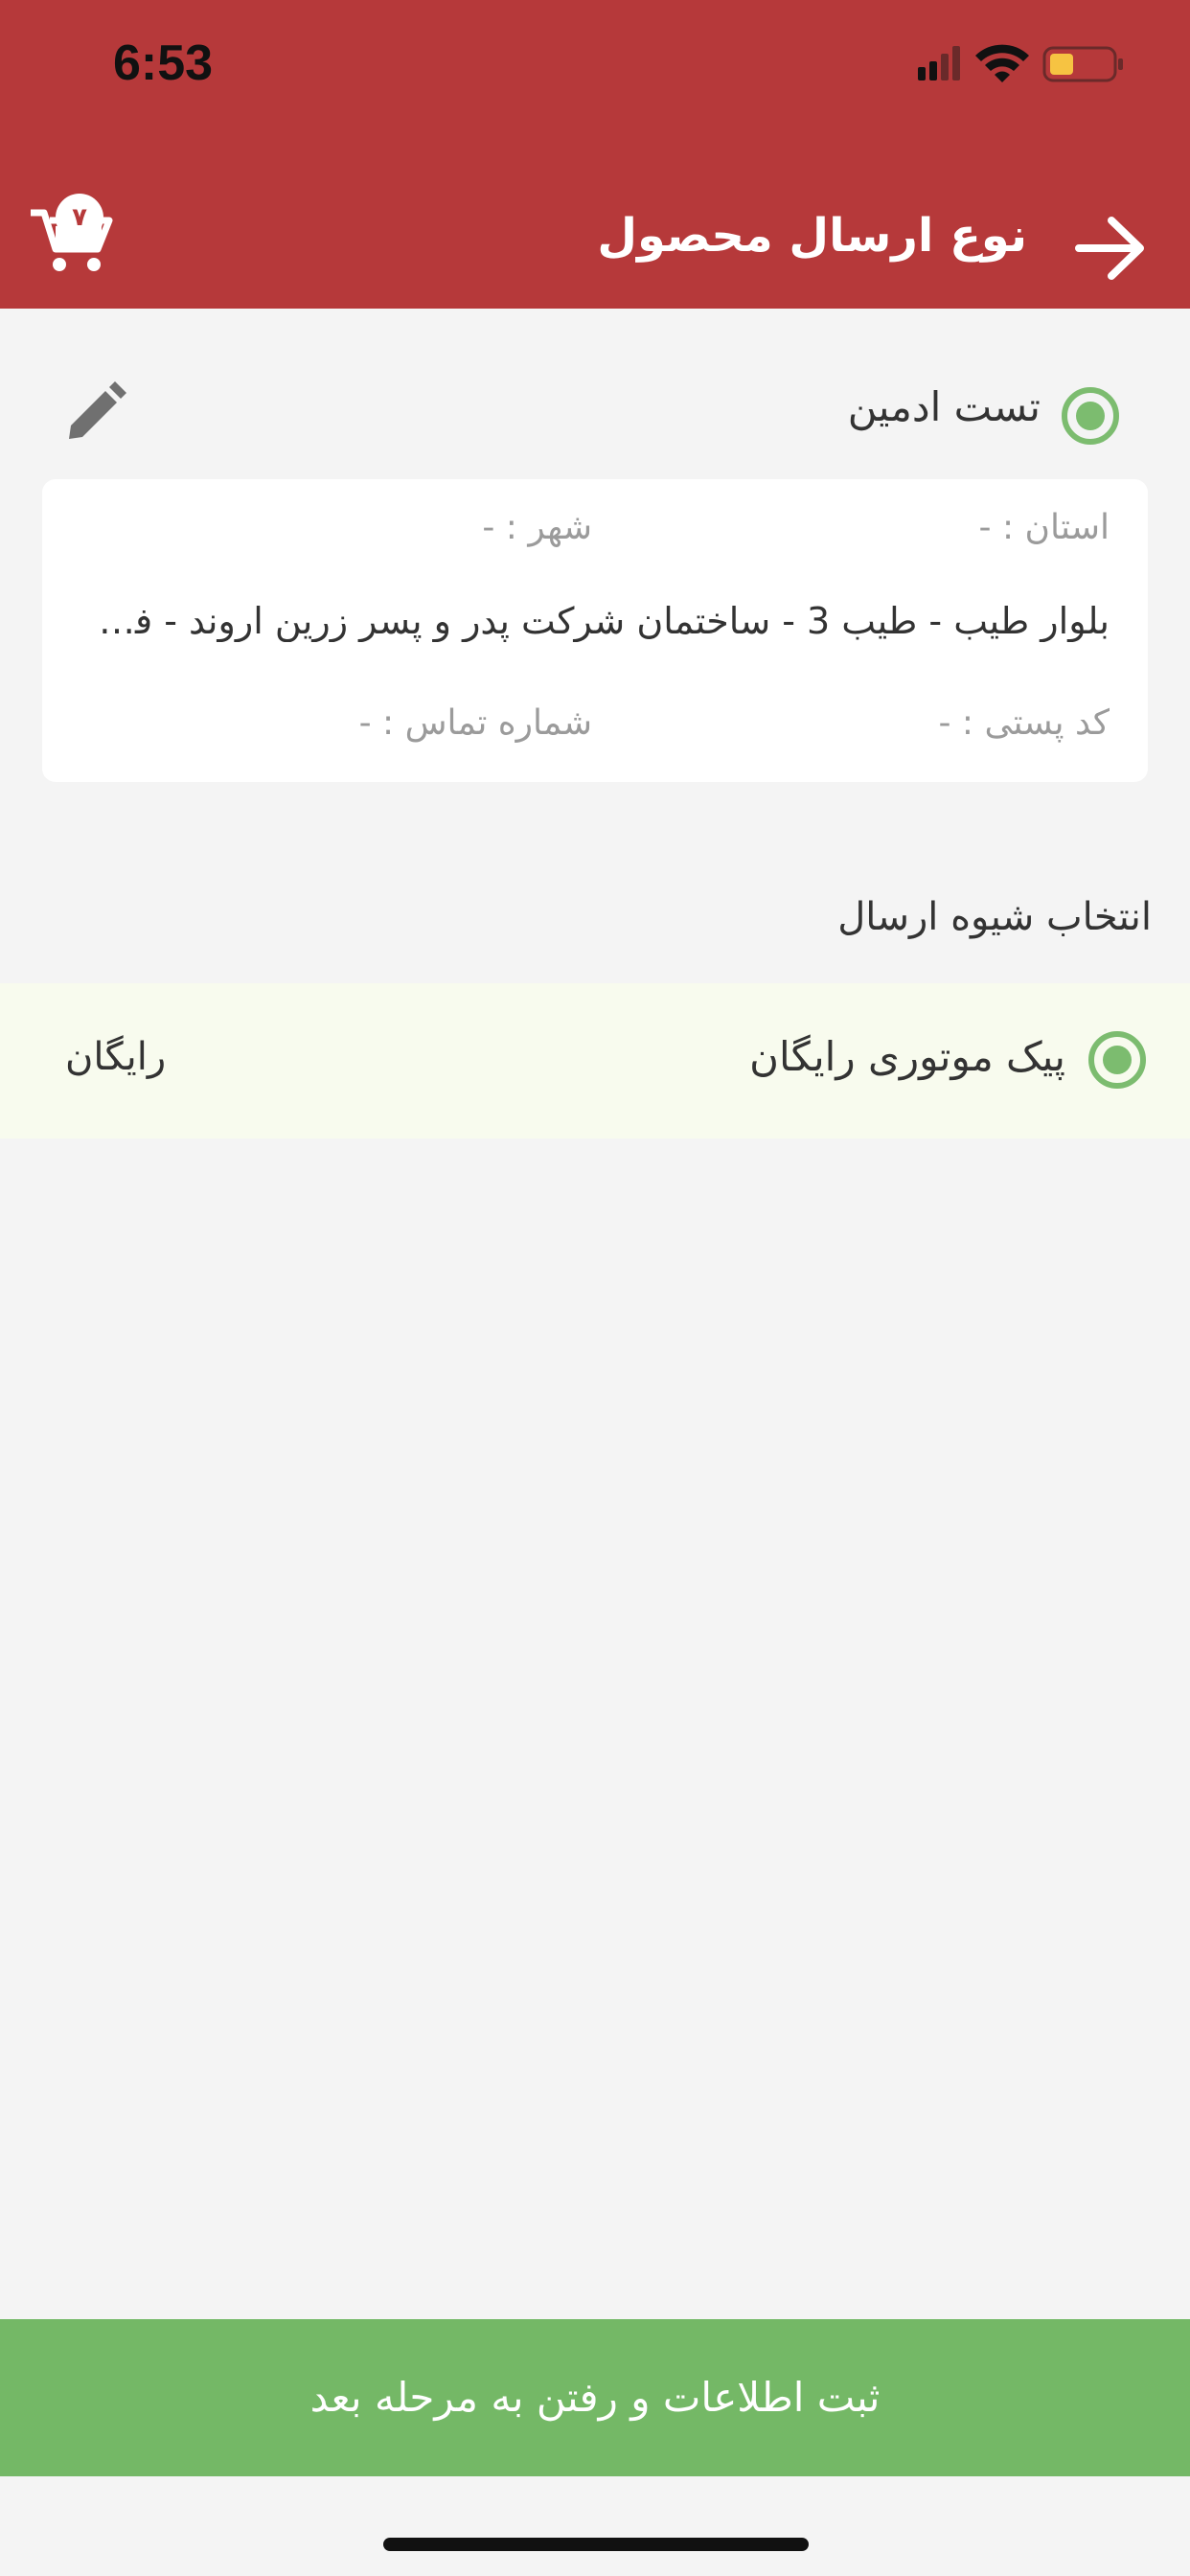 Image resolution: width=1190 pixels, height=2576 pixels. What do you see at coordinates (1117, 1060) in the screenshot?
I see `shipping-method-radio` at bounding box center [1117, 1060].